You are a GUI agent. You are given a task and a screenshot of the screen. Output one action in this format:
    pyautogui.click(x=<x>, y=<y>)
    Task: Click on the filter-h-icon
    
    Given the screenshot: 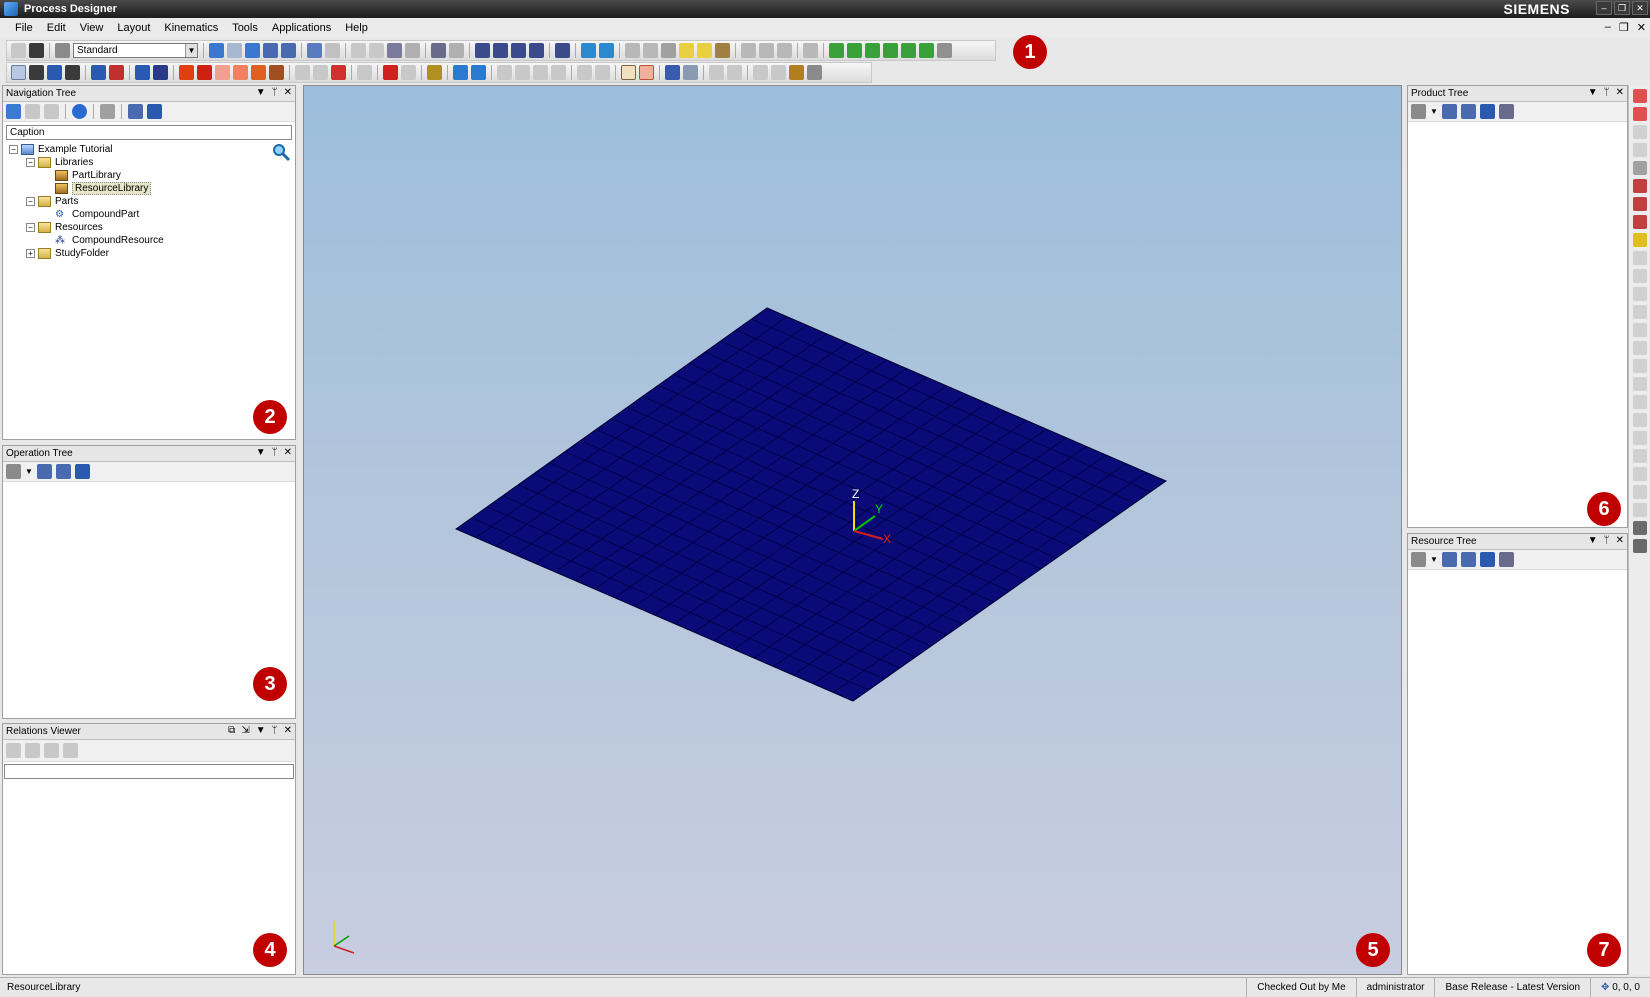 What is the action you would take?
    pyautogui.click(x=1640, y=384)
    